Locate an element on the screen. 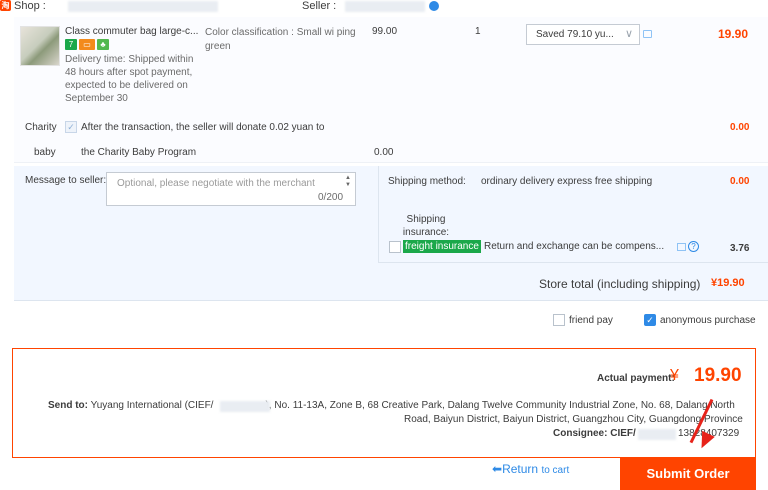 This screenshot has height=490, width=768. chevron-down-icon: ∨ is located at coordinates (628, 34).